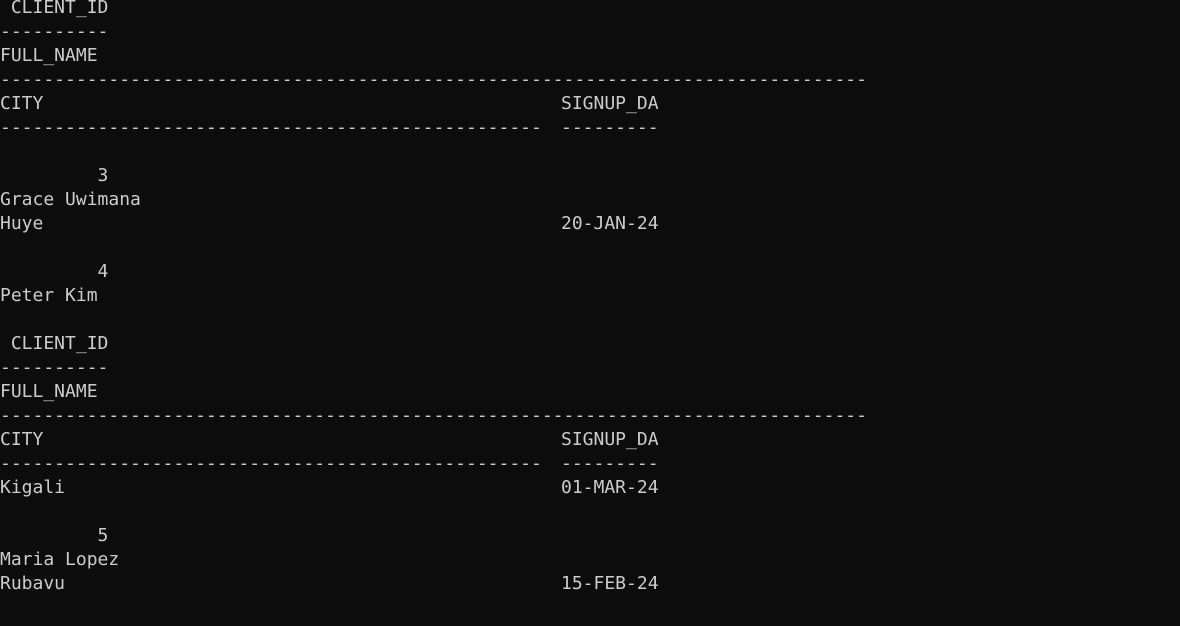  What do you see at coordinates (54, 175) in the screenshot?
I see `terminal-field: 3` at bounding box center [54, 175].